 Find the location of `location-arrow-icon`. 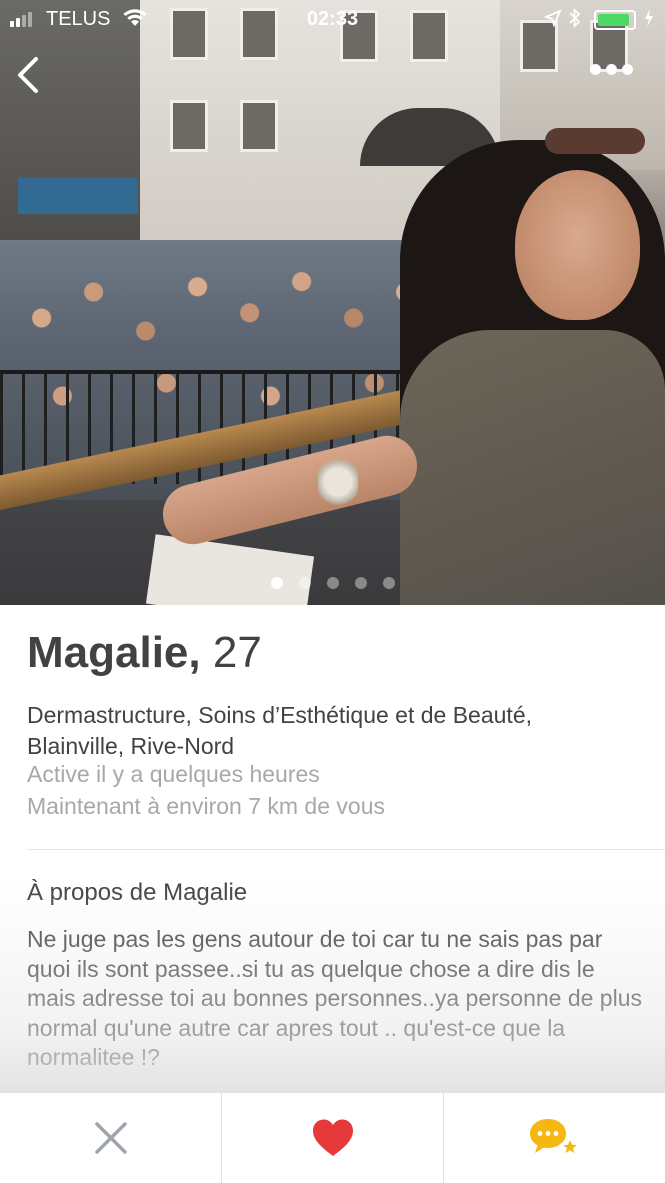

location-arrow-icon is located at coordinates (552, 21).